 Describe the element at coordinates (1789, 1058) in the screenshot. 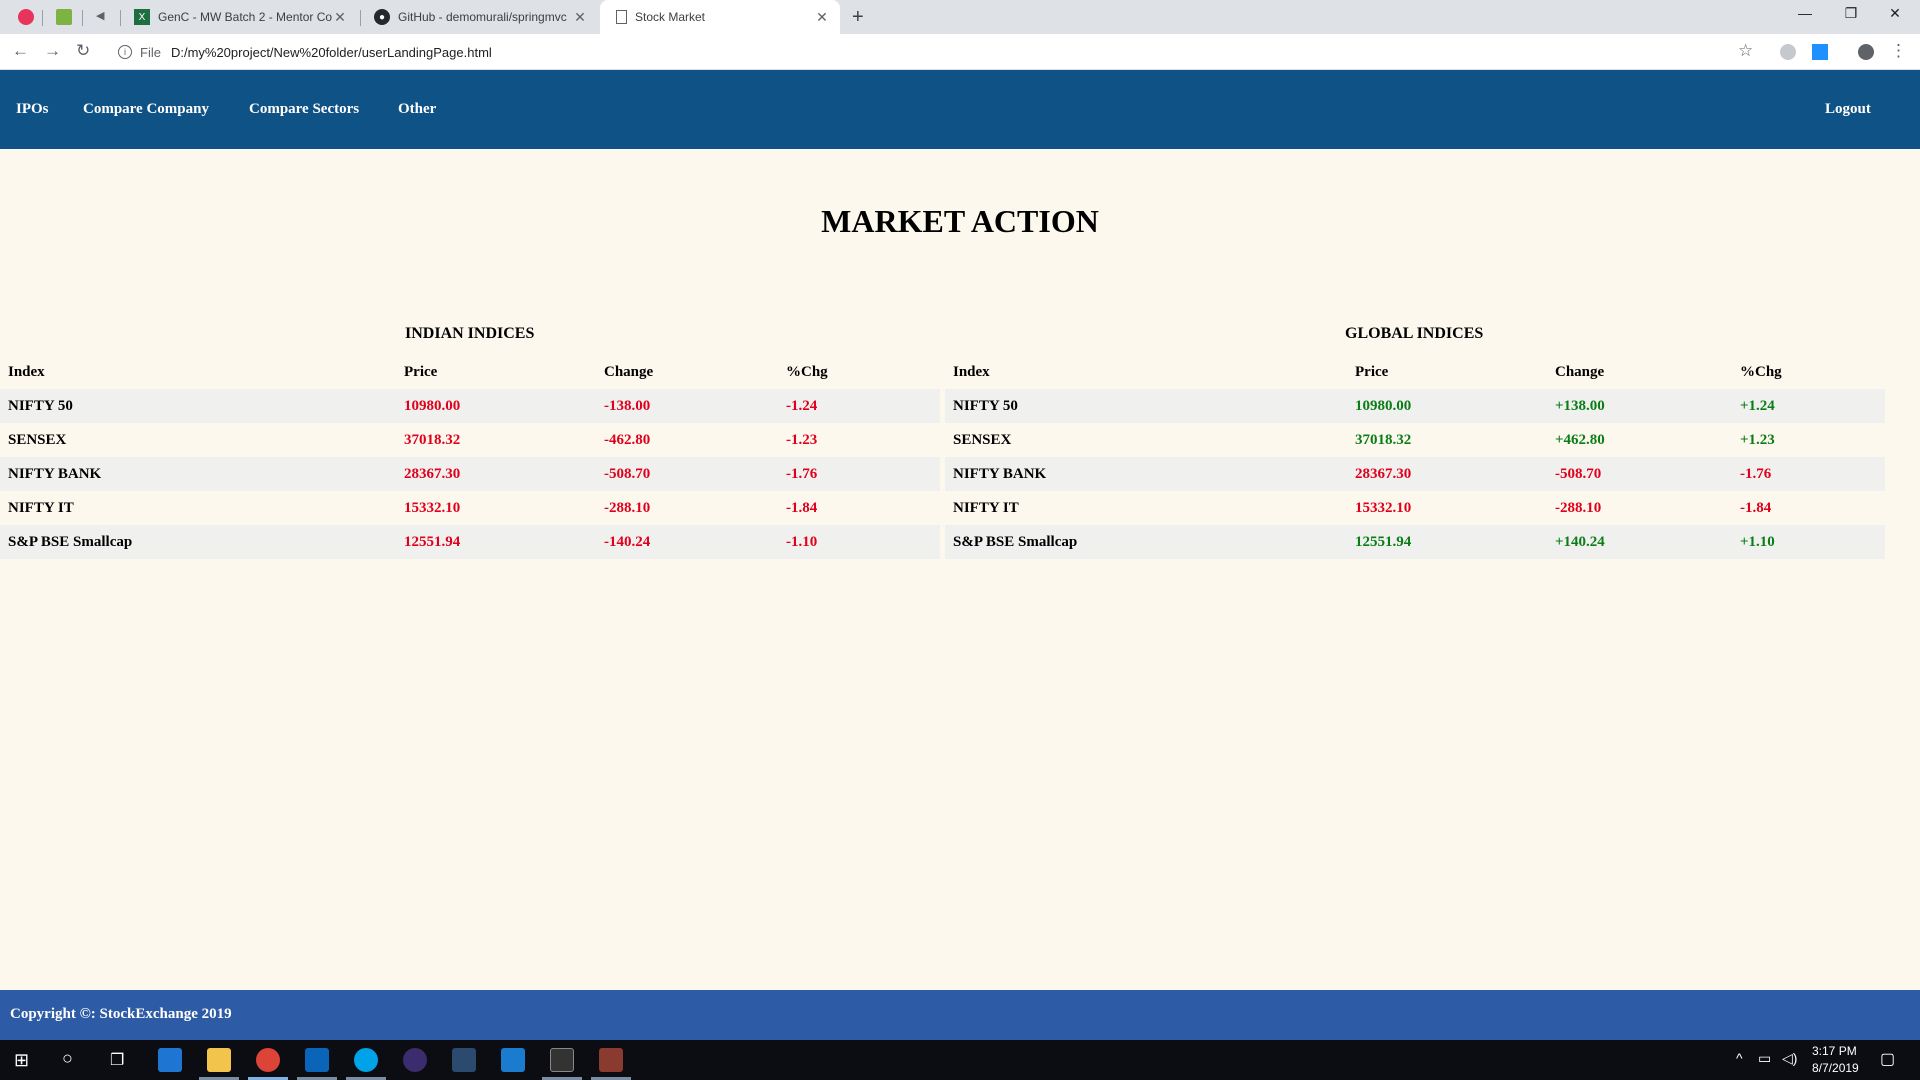

I see `volume-icon: ◁)` at that location.